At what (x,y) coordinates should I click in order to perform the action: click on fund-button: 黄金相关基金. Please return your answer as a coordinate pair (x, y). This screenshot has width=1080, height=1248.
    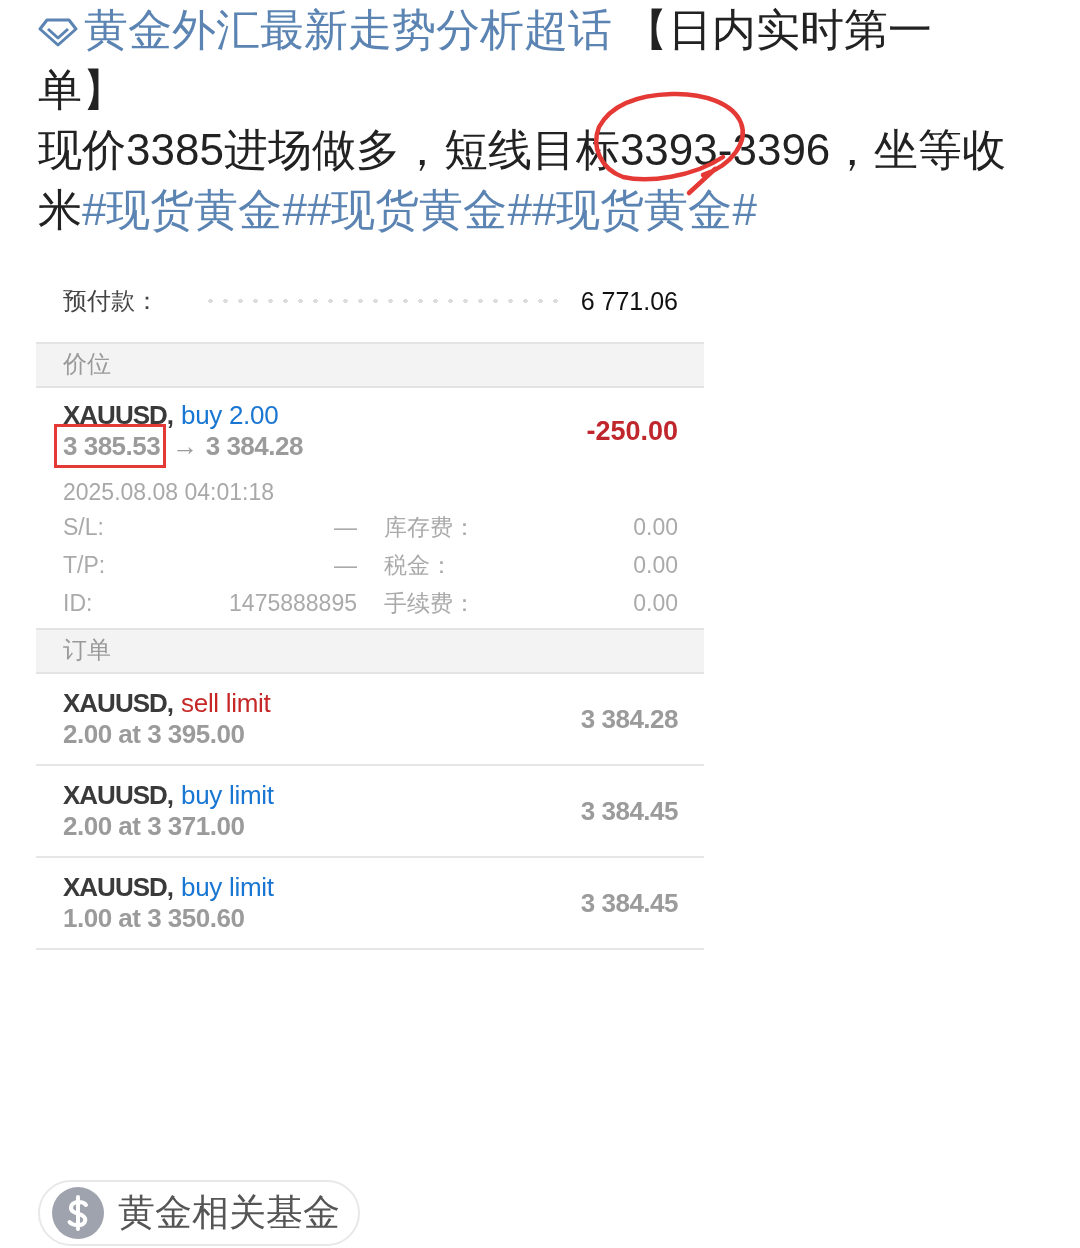
    Looking at the image, I should click on (199, 1213).